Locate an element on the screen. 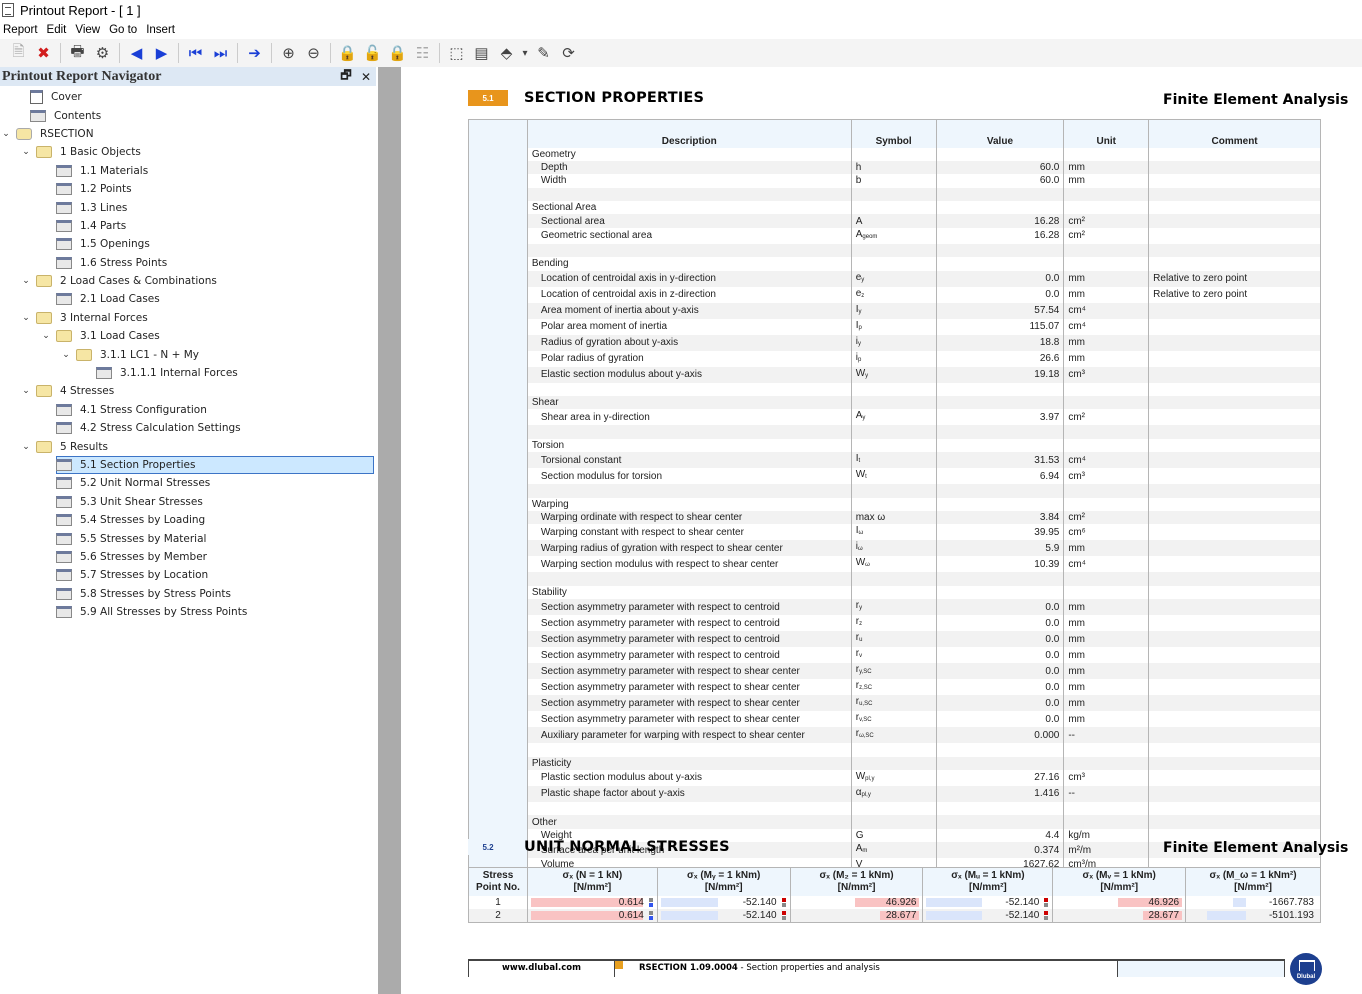 This screenshot has height=994, width=1362. unit-cell: cm⁴ is located at coordinates (1106, 460).